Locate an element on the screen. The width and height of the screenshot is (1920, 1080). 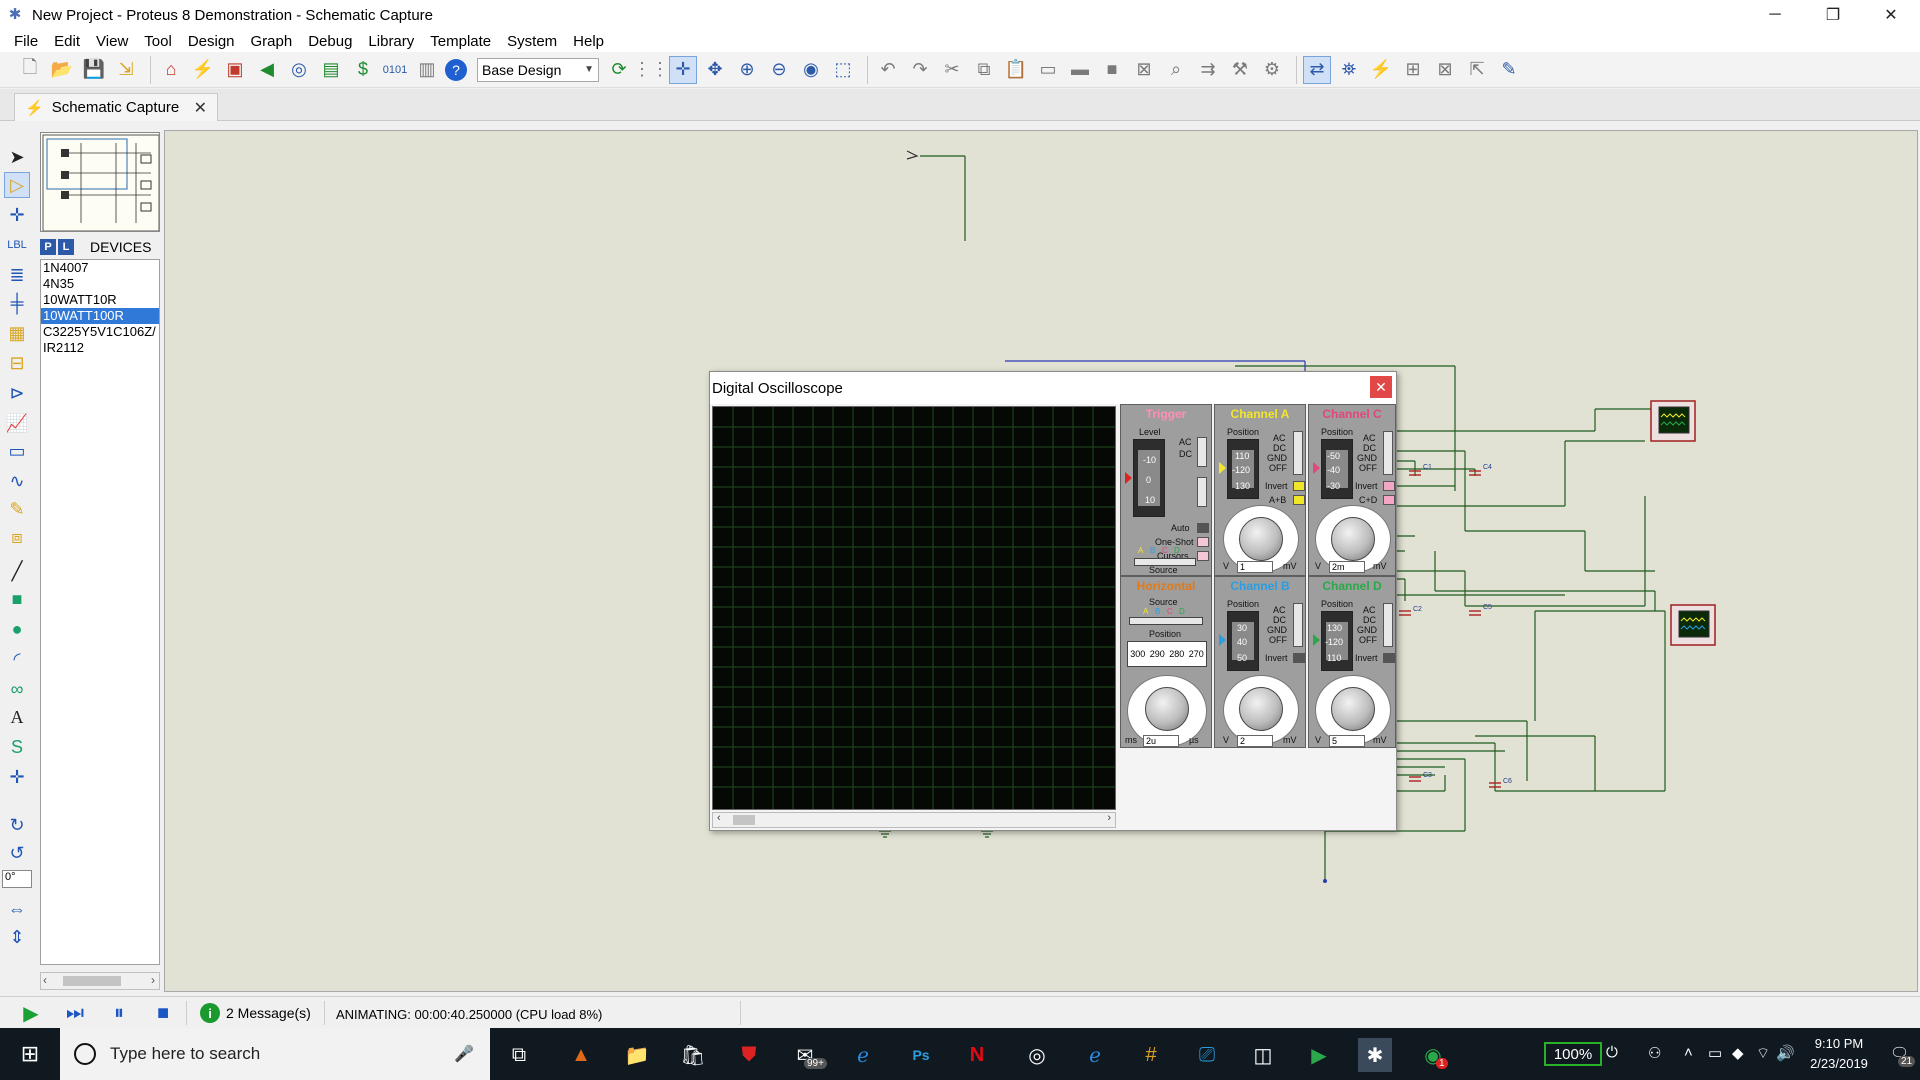
path-icon: ∞ is located at coordinates (17, 689).